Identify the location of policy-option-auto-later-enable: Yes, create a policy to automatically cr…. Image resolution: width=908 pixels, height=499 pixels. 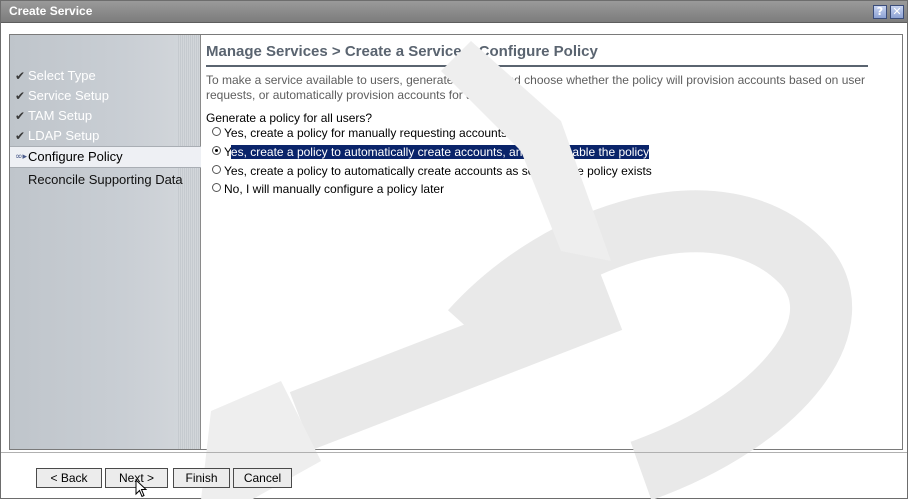
(431, 152).